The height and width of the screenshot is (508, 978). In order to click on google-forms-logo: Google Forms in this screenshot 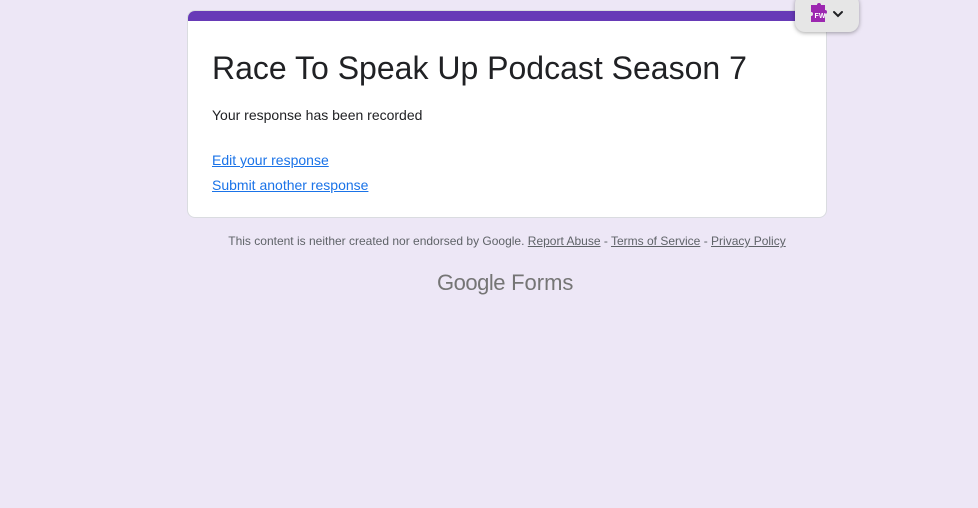, I will do `click(505, 283)`.